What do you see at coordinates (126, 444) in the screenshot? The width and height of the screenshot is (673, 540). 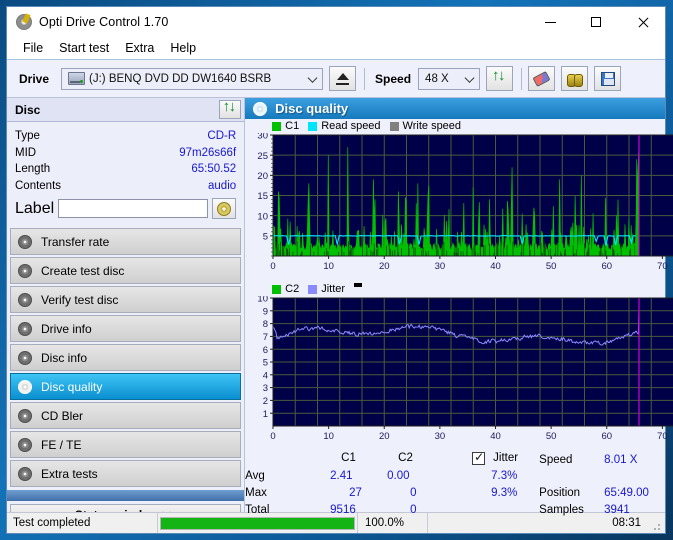 I see `sidebar-item-fe-te: FE / TE` at bounding box center [126, 444].